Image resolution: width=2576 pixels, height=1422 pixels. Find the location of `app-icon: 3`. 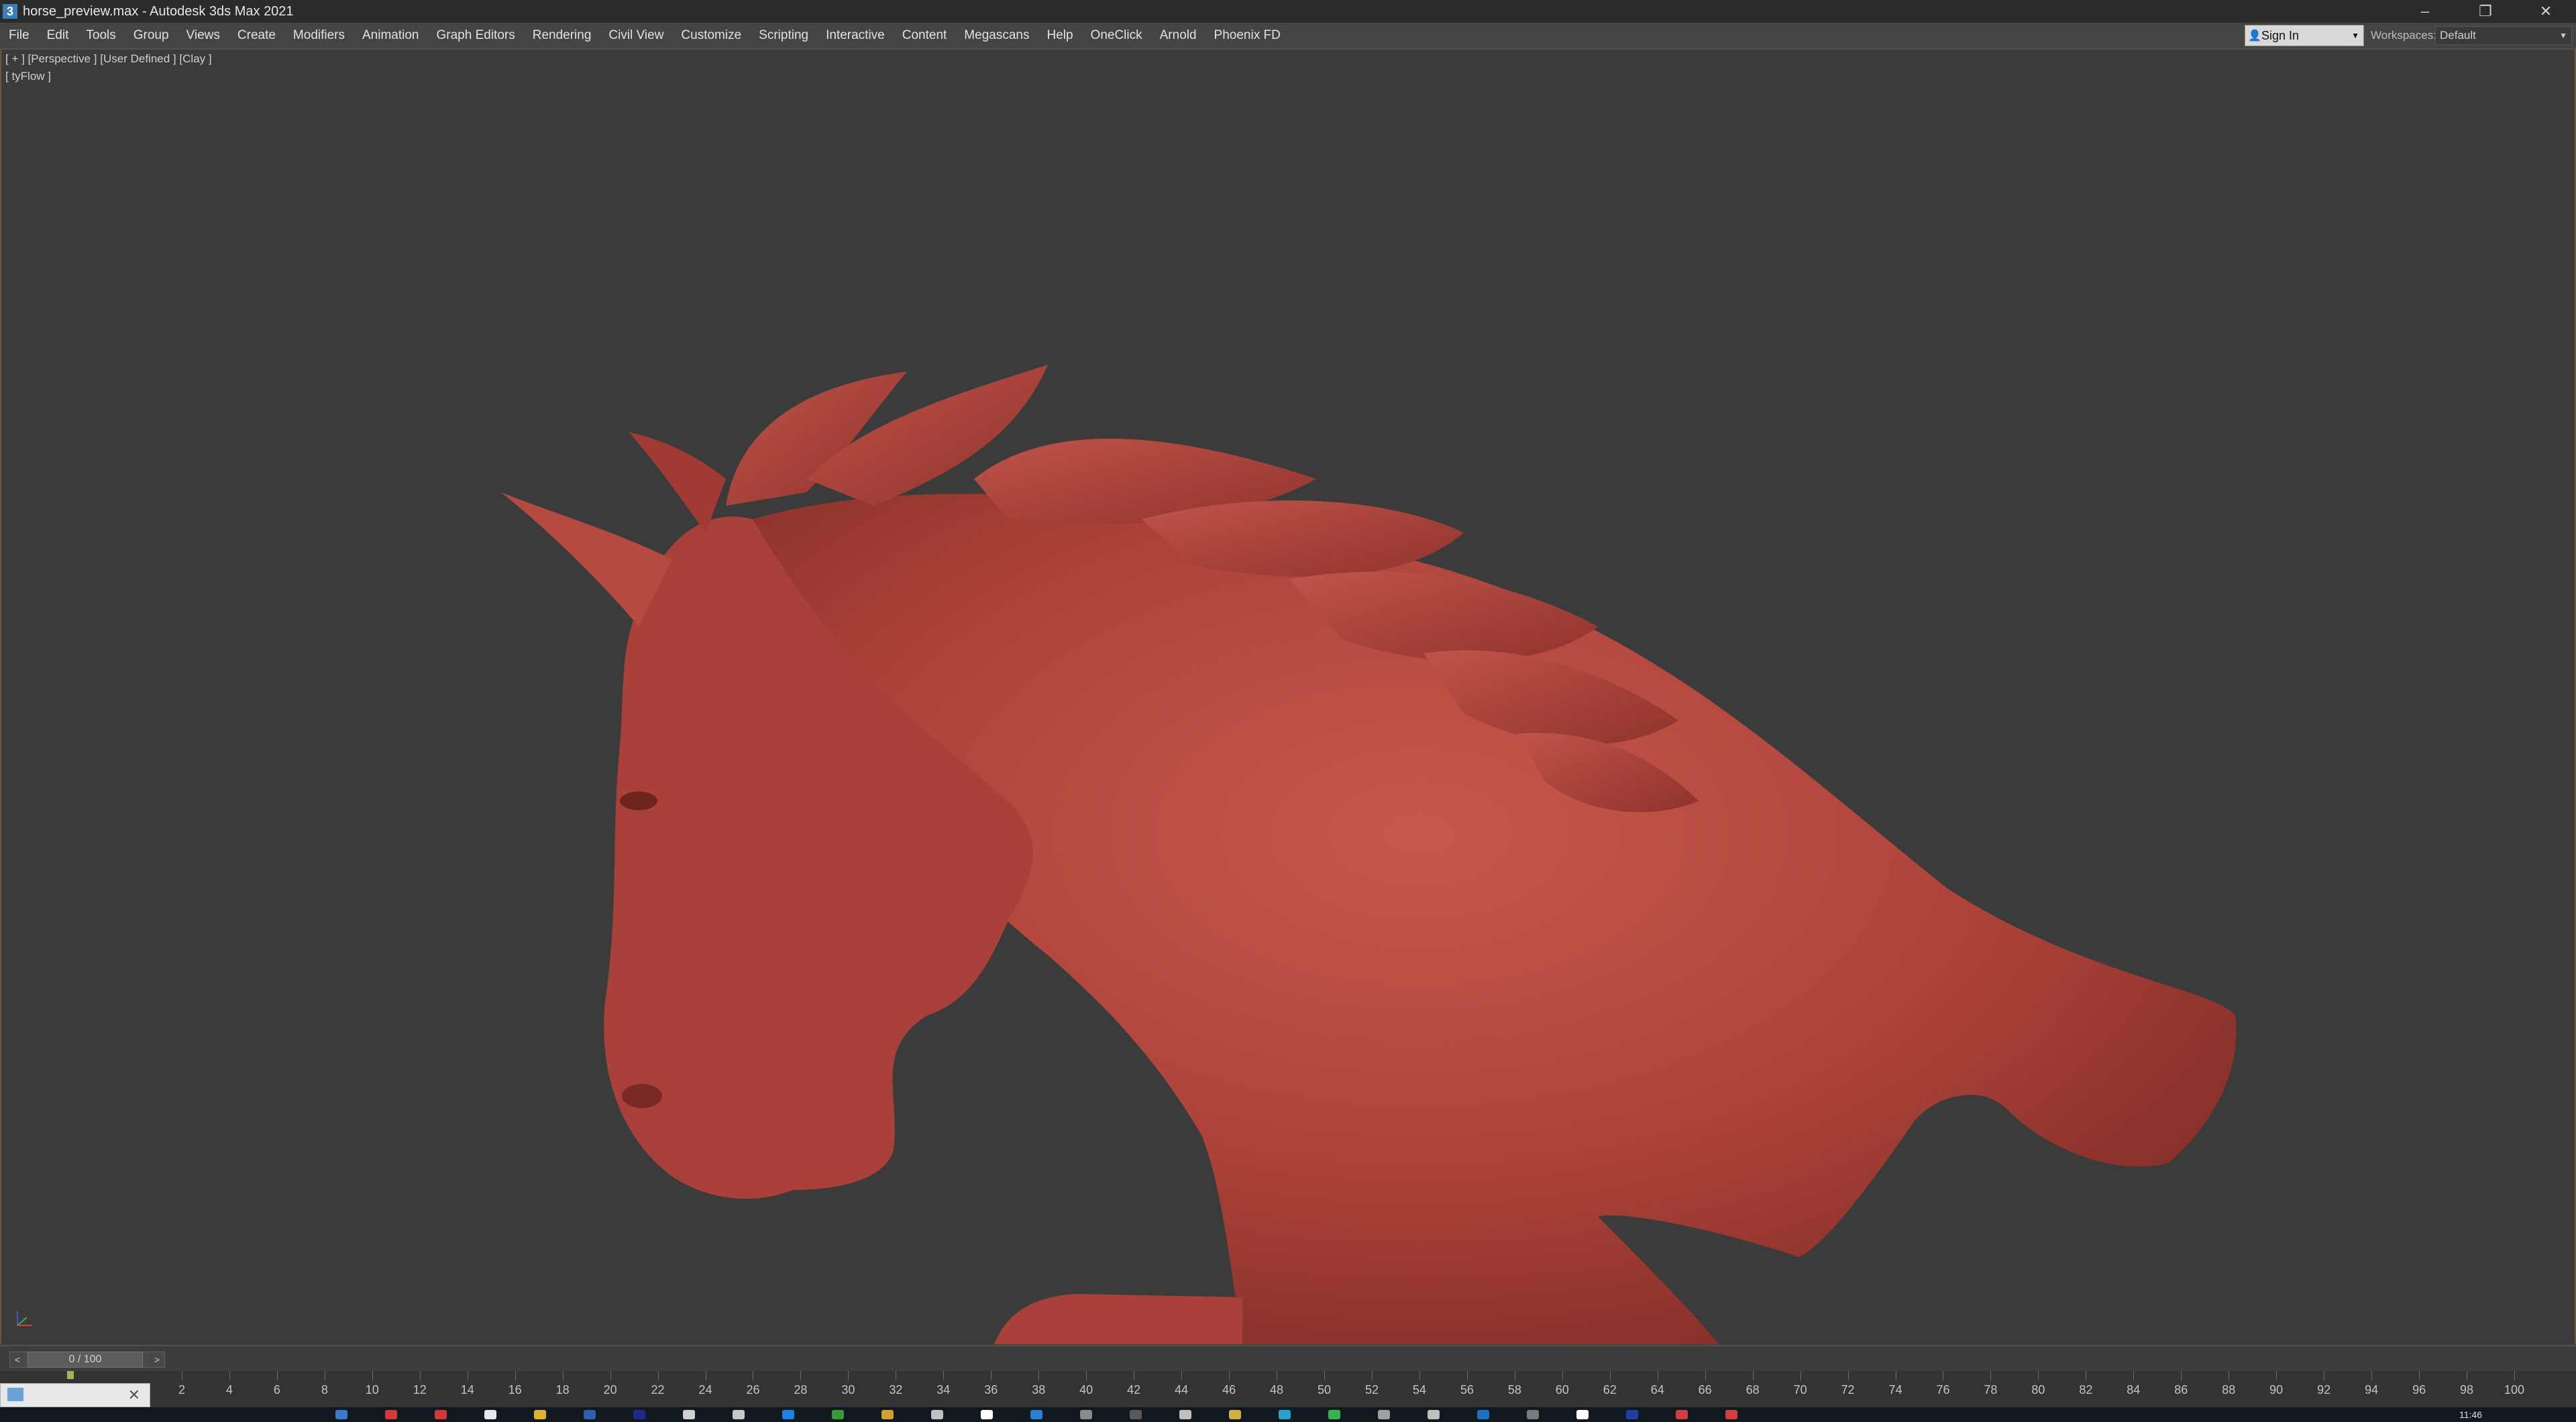

app-icon: 3 is located at coordinates (10, 12).